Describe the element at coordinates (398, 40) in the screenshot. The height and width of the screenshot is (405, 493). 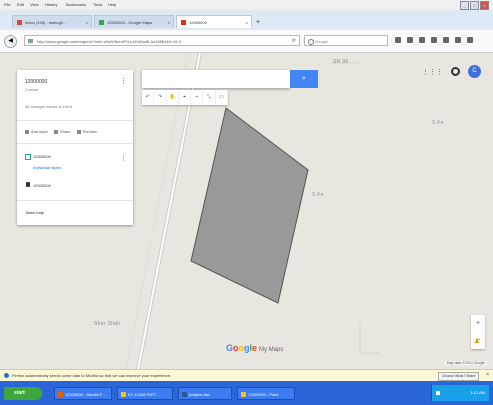
I see `bookmark-star-icon` at that location.